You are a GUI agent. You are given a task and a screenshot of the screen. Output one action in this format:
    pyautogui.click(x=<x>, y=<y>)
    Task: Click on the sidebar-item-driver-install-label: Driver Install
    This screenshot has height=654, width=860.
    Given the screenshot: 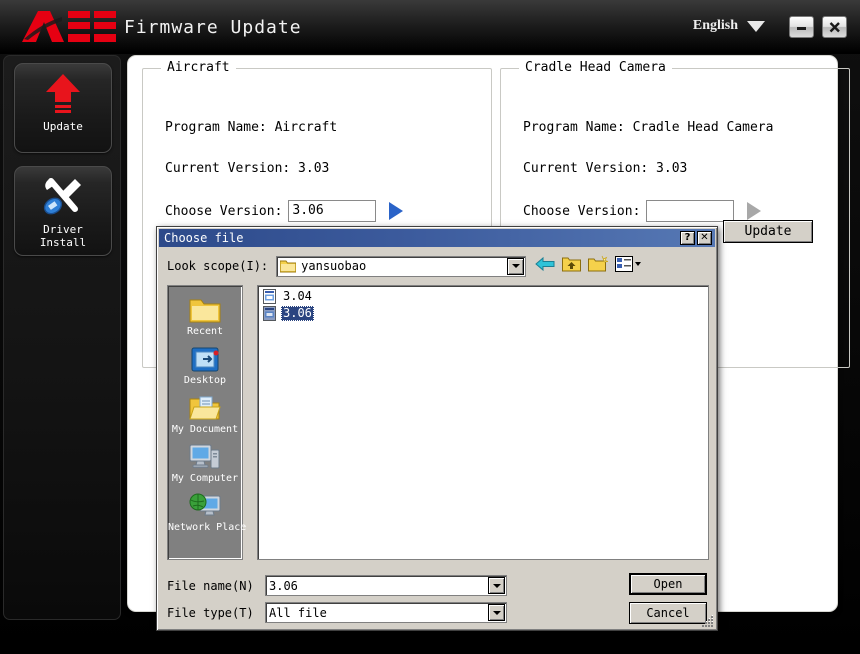 What is the action you would take?
    pyautogui.click(x=63, y=236)
    